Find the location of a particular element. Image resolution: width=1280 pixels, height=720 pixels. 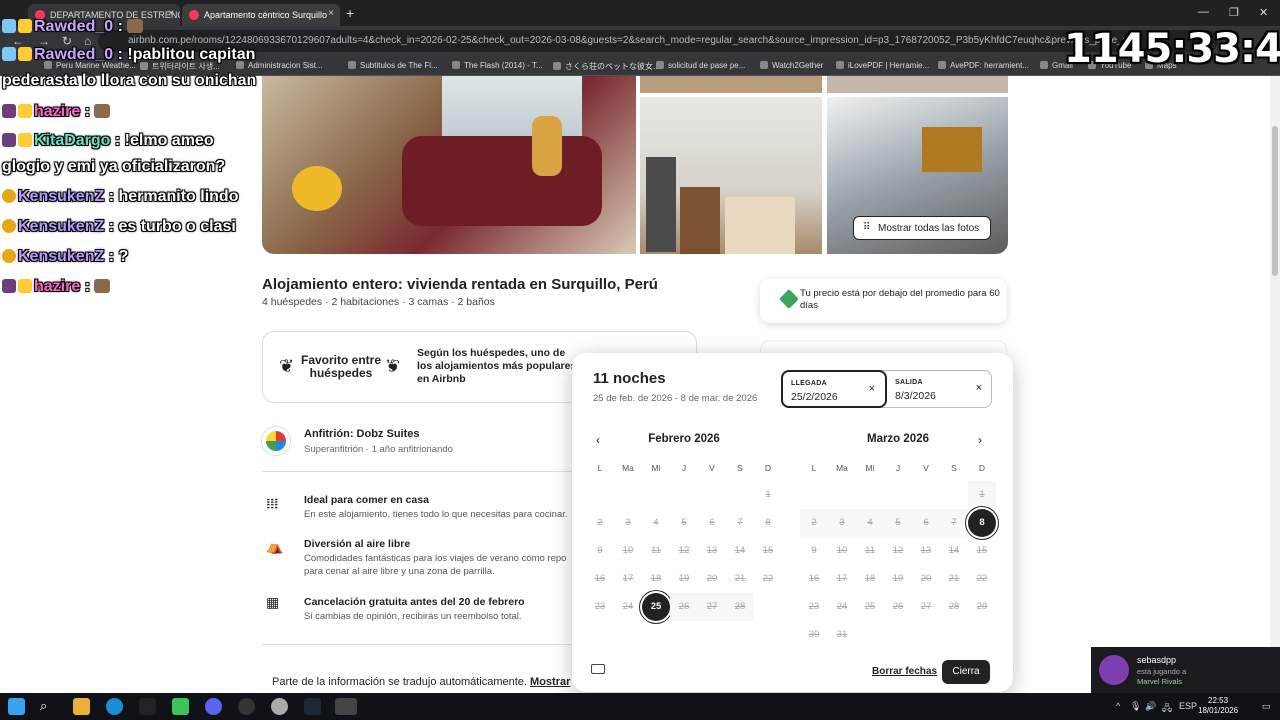

checkout-field: SALIDA 8/3/2026 × is located at coordinates (939, 390).